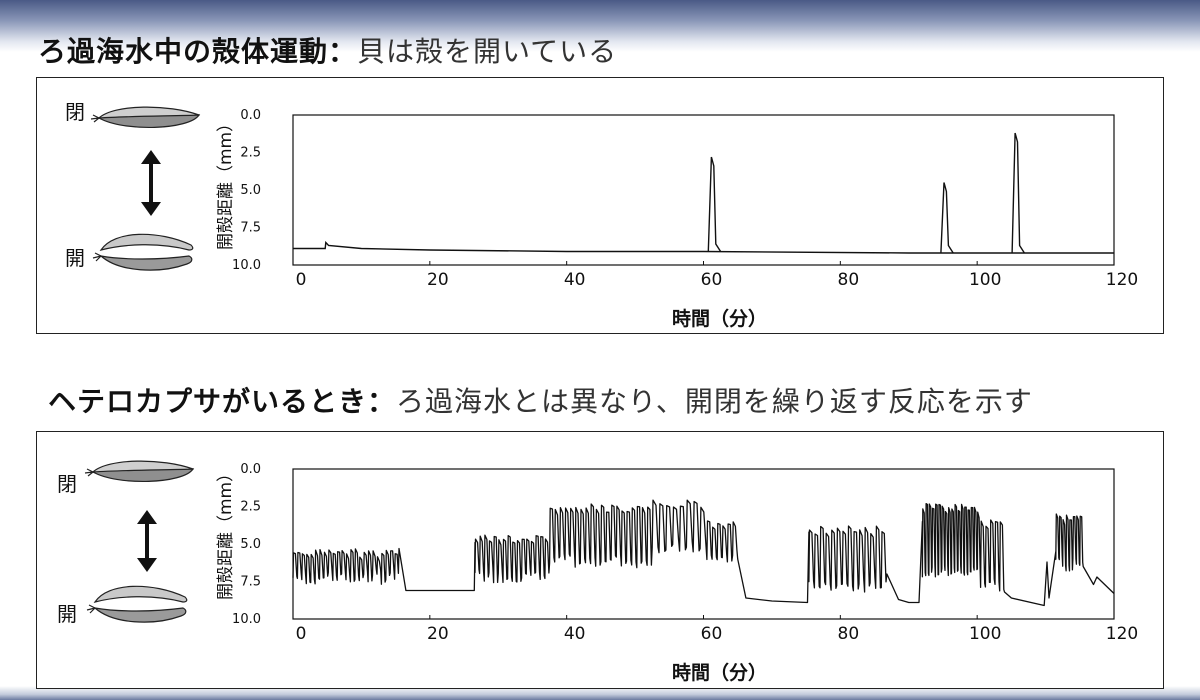  I want to click on series-line-shell-gape, so click(703, 553).